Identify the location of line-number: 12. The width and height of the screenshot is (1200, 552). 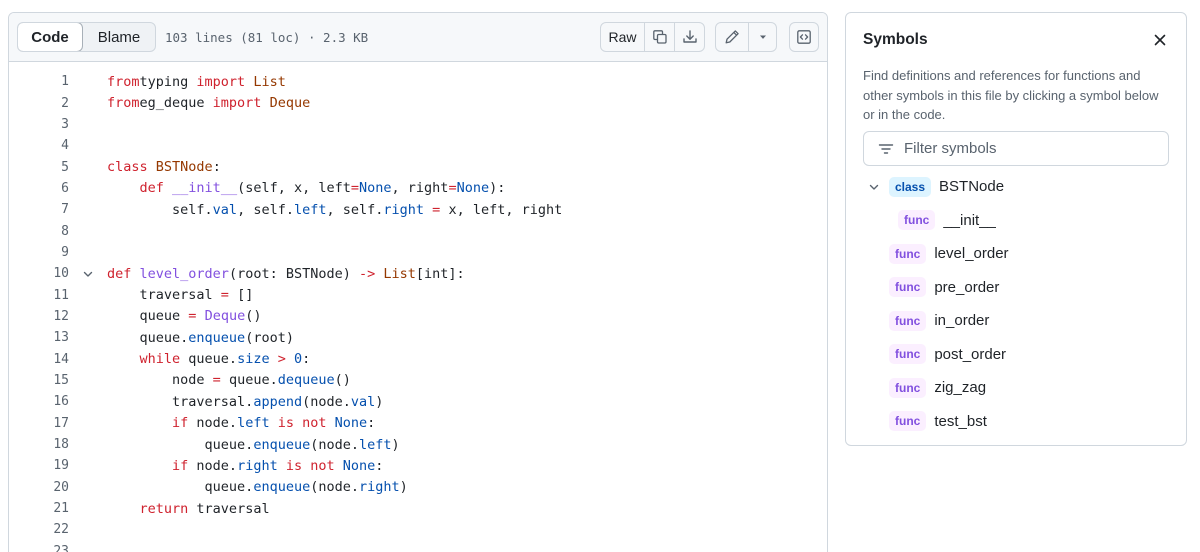
(39, 316).